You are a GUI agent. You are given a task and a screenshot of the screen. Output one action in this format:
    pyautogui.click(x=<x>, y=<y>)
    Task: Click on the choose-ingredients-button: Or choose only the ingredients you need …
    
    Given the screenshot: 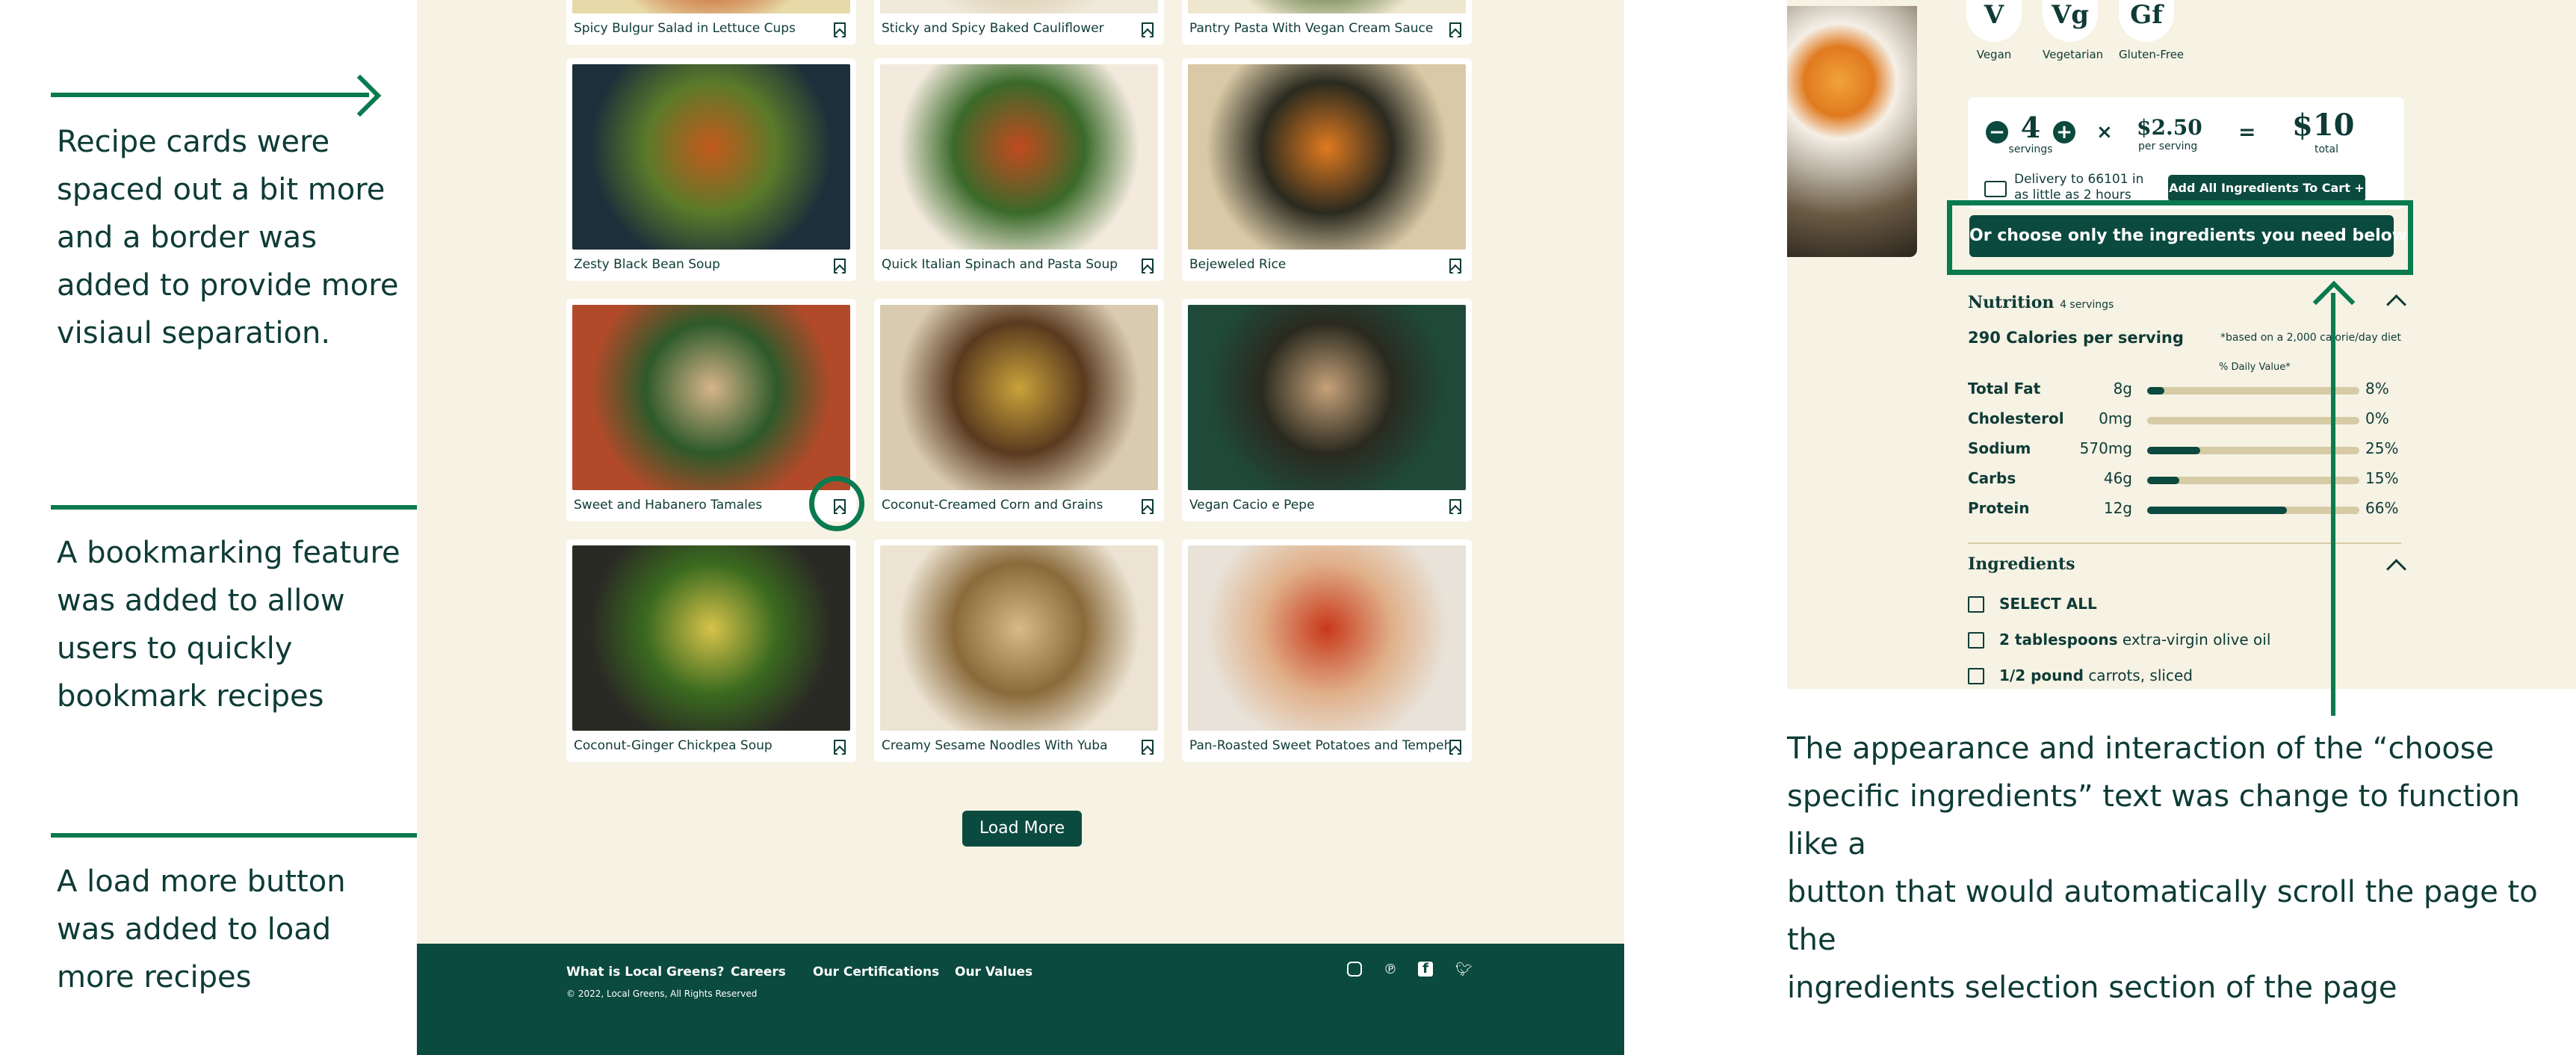 What is the action you would take?
    pyautogui.click(x=2188, y=236)
    